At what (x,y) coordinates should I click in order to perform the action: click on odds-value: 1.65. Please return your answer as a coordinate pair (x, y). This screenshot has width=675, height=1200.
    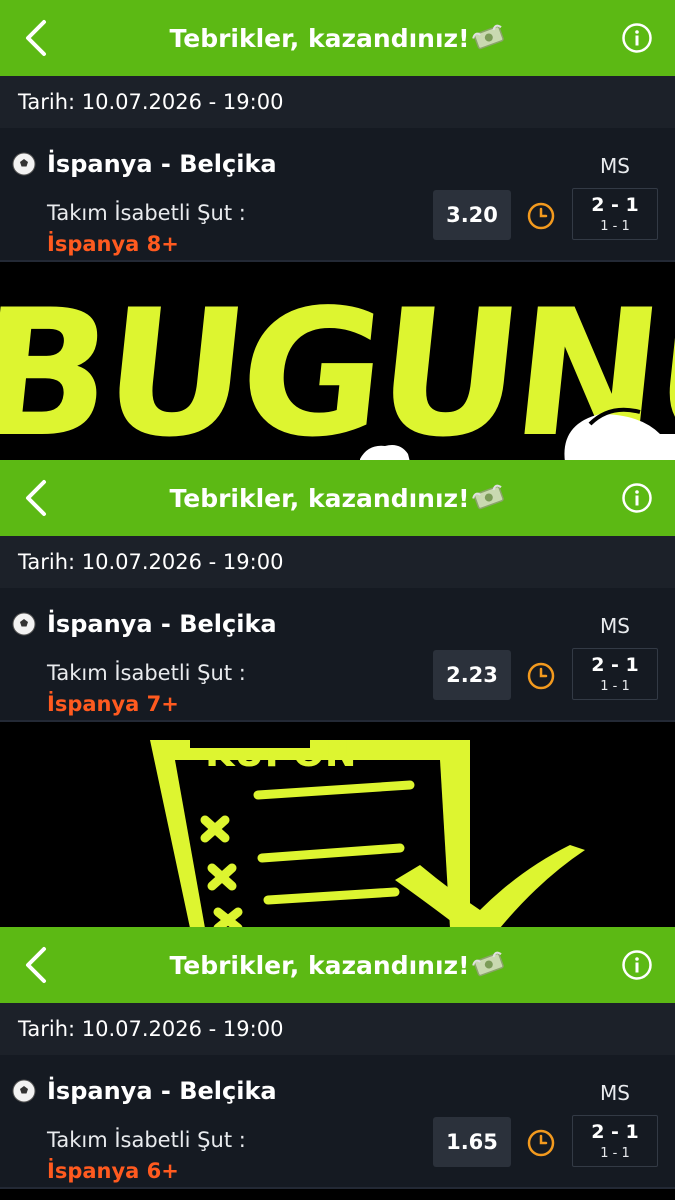
    Looking at the image, I should click on (472, 1142).